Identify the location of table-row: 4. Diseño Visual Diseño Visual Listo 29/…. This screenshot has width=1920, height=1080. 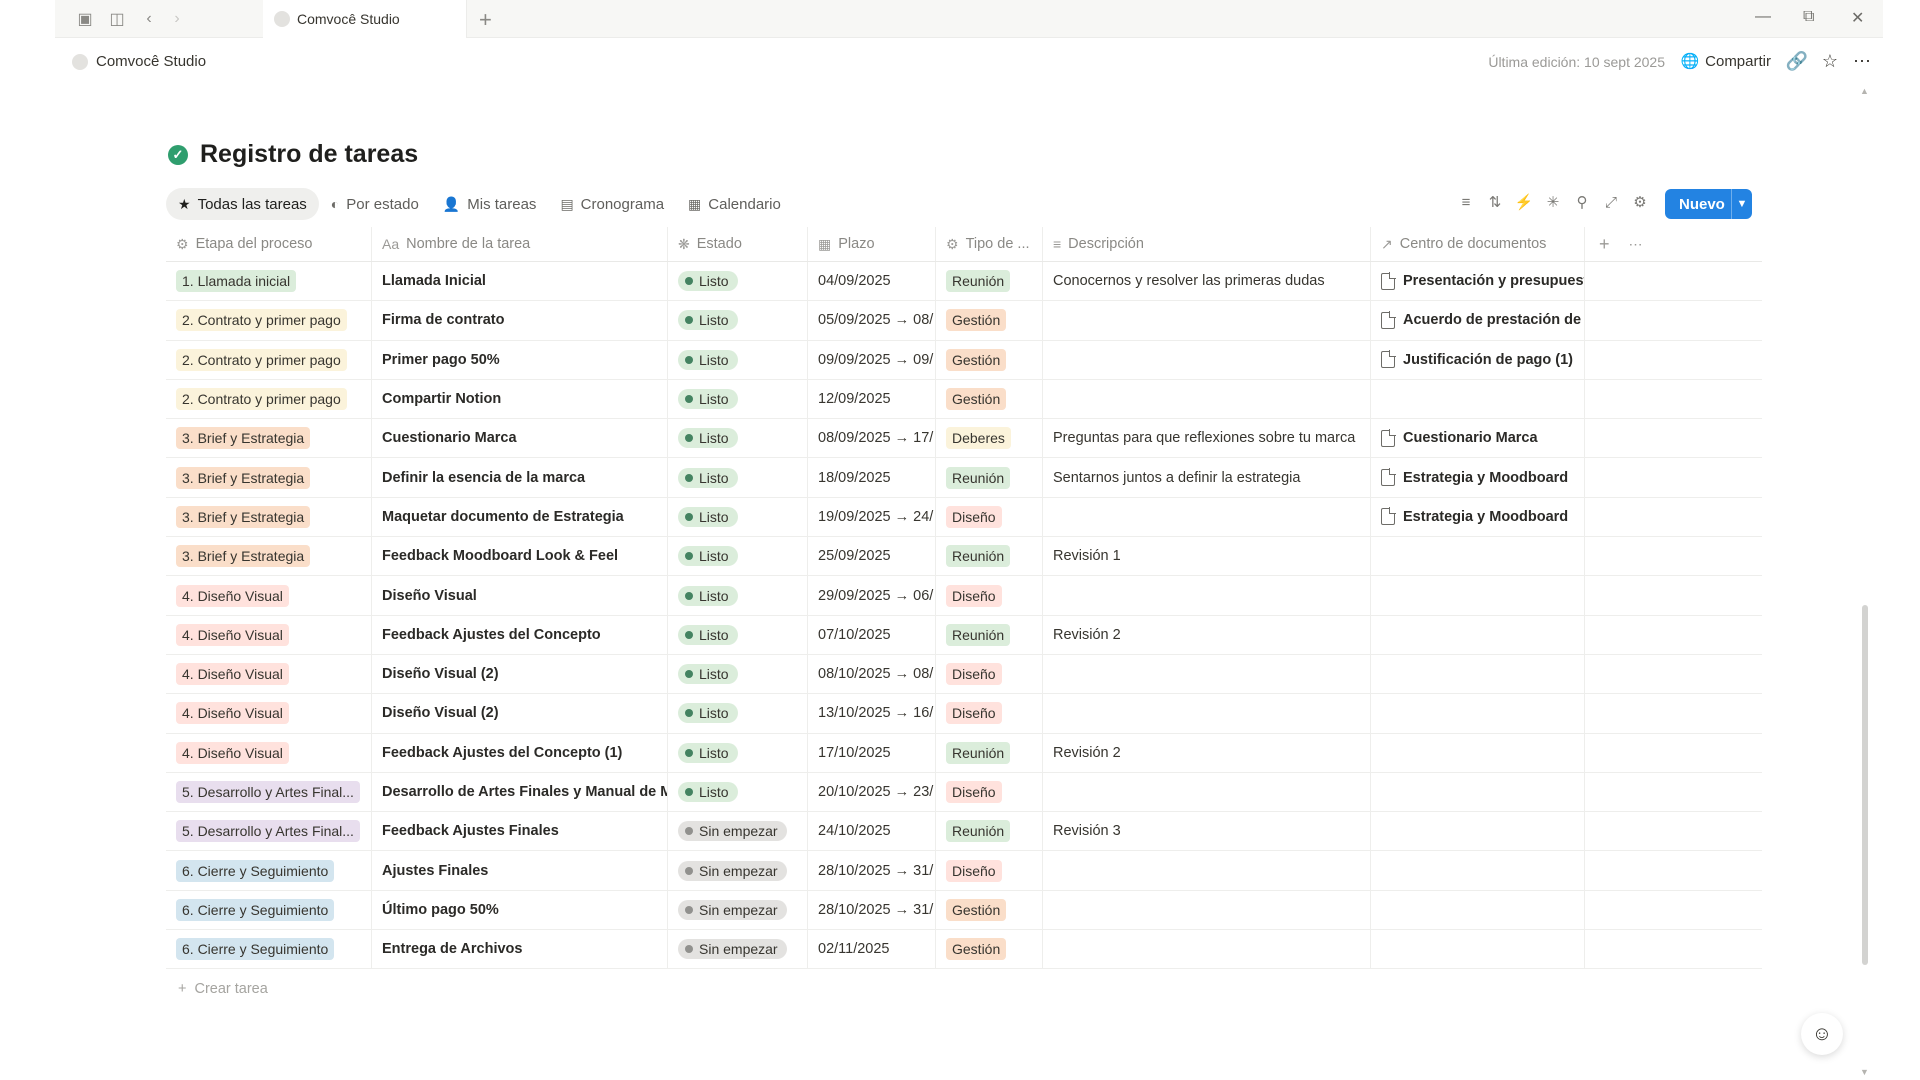
(964, 596).